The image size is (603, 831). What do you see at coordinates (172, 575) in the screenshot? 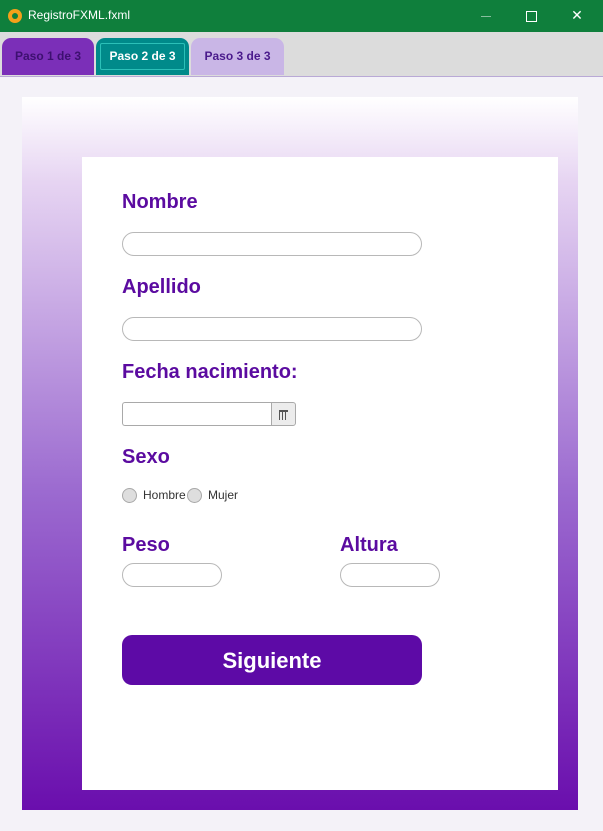
I see `peso-input` at bounding box center [172, 575].